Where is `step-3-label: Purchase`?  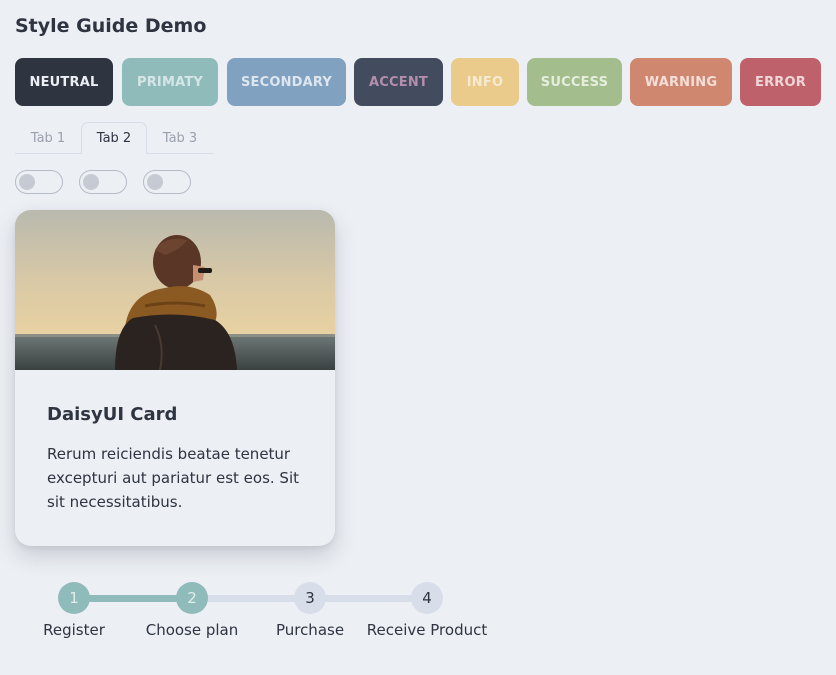
step-3-label: Purchase is located at coordinates (310, 630).